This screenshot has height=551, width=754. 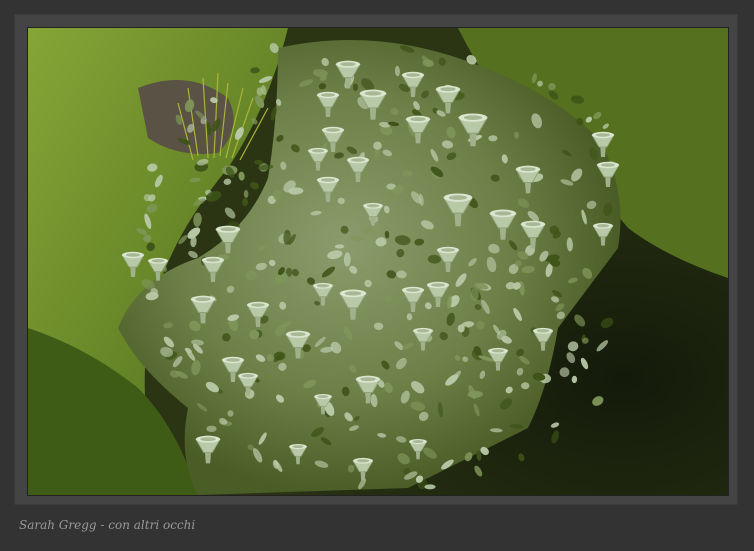 I want to click on photo-credit: Sarah Gregg - con altri occhi, so click(x=107, y=525).